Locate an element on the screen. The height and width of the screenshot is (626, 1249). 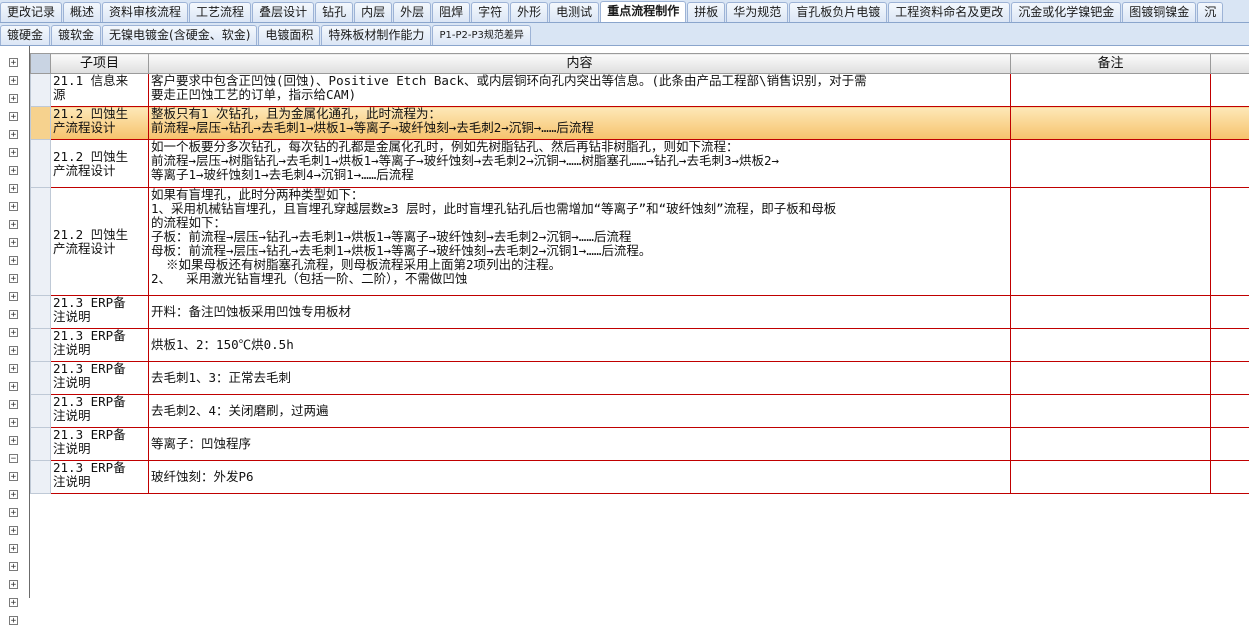
cell-content: 等离子：凹蚀程序 is located at coordinates (580, 444).